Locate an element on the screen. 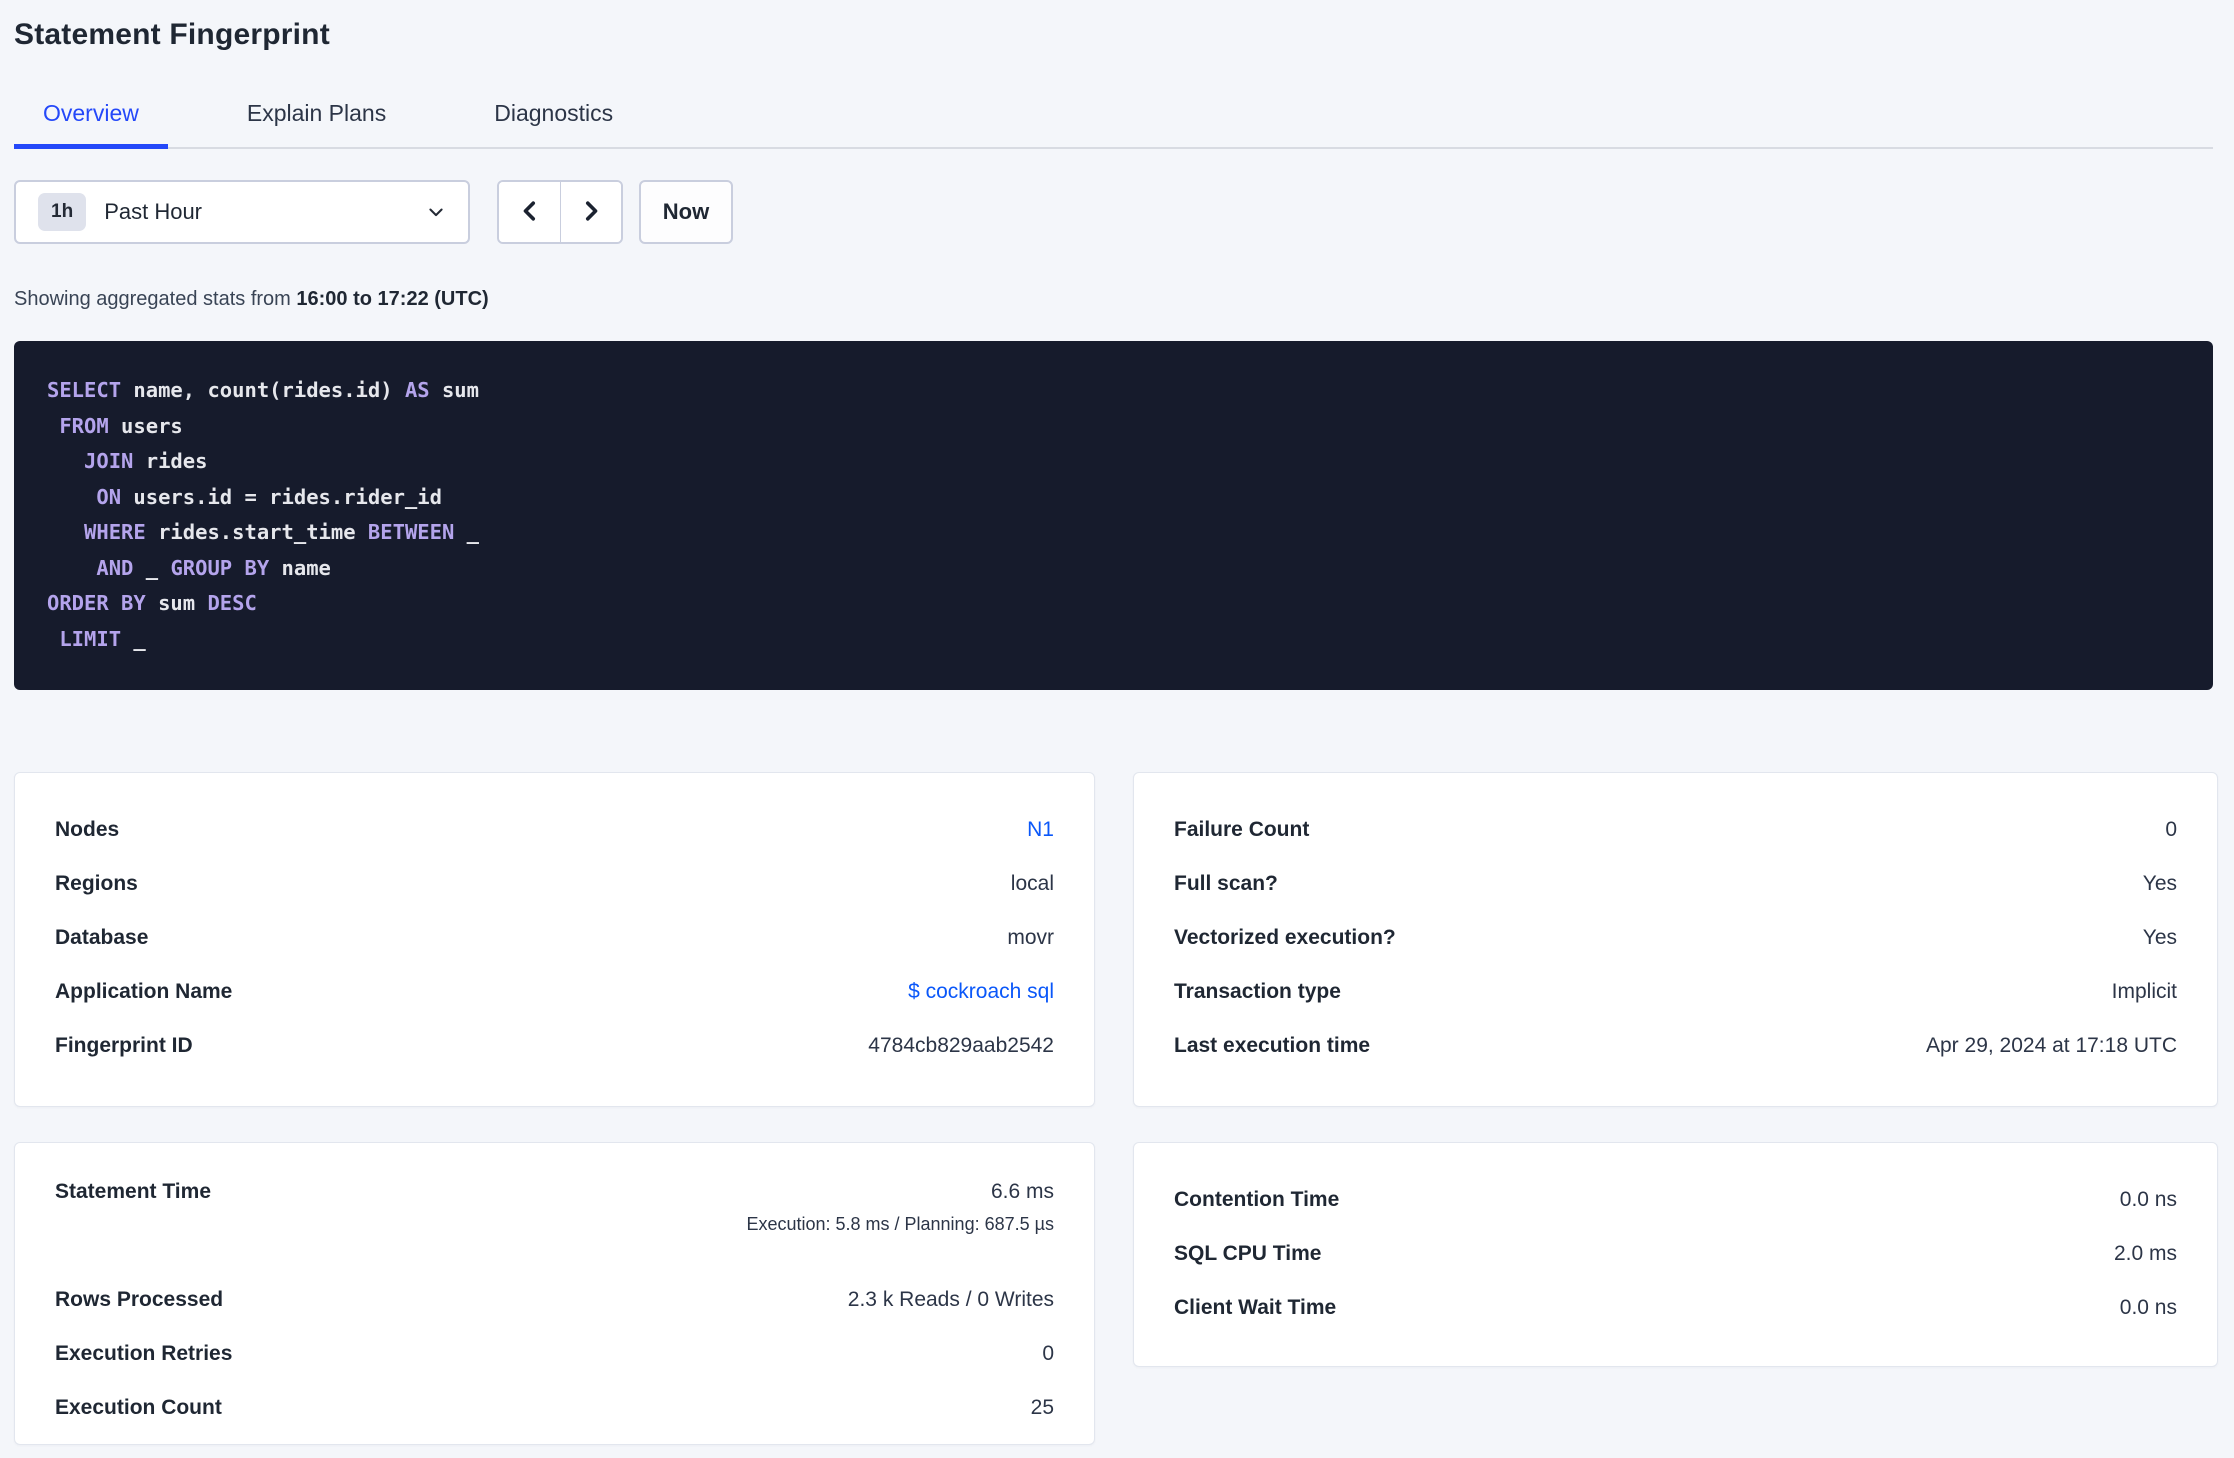  row-label: Client Wait Time is located at coordinates (1255, 1307).